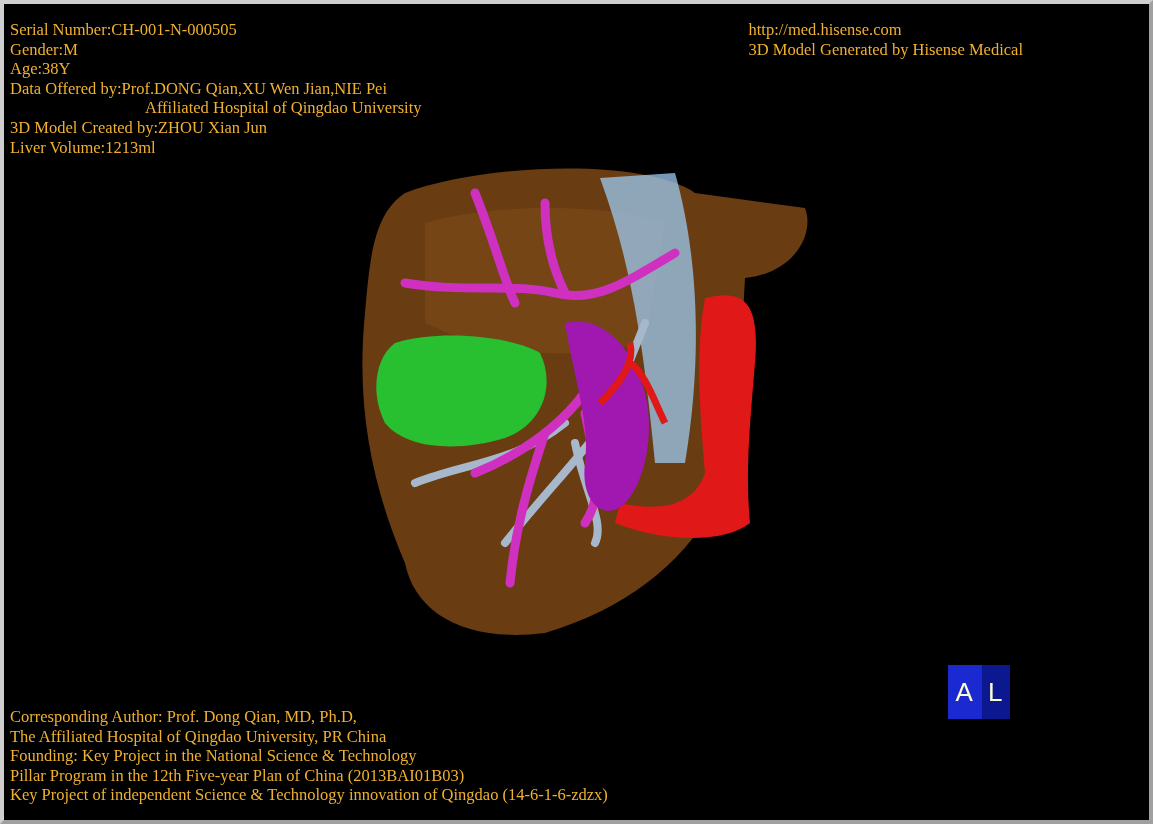  Describe the element at coordinates (825, 30) in the screenshot. I see `generator-info-text: http://med.hisense.com` at that location.